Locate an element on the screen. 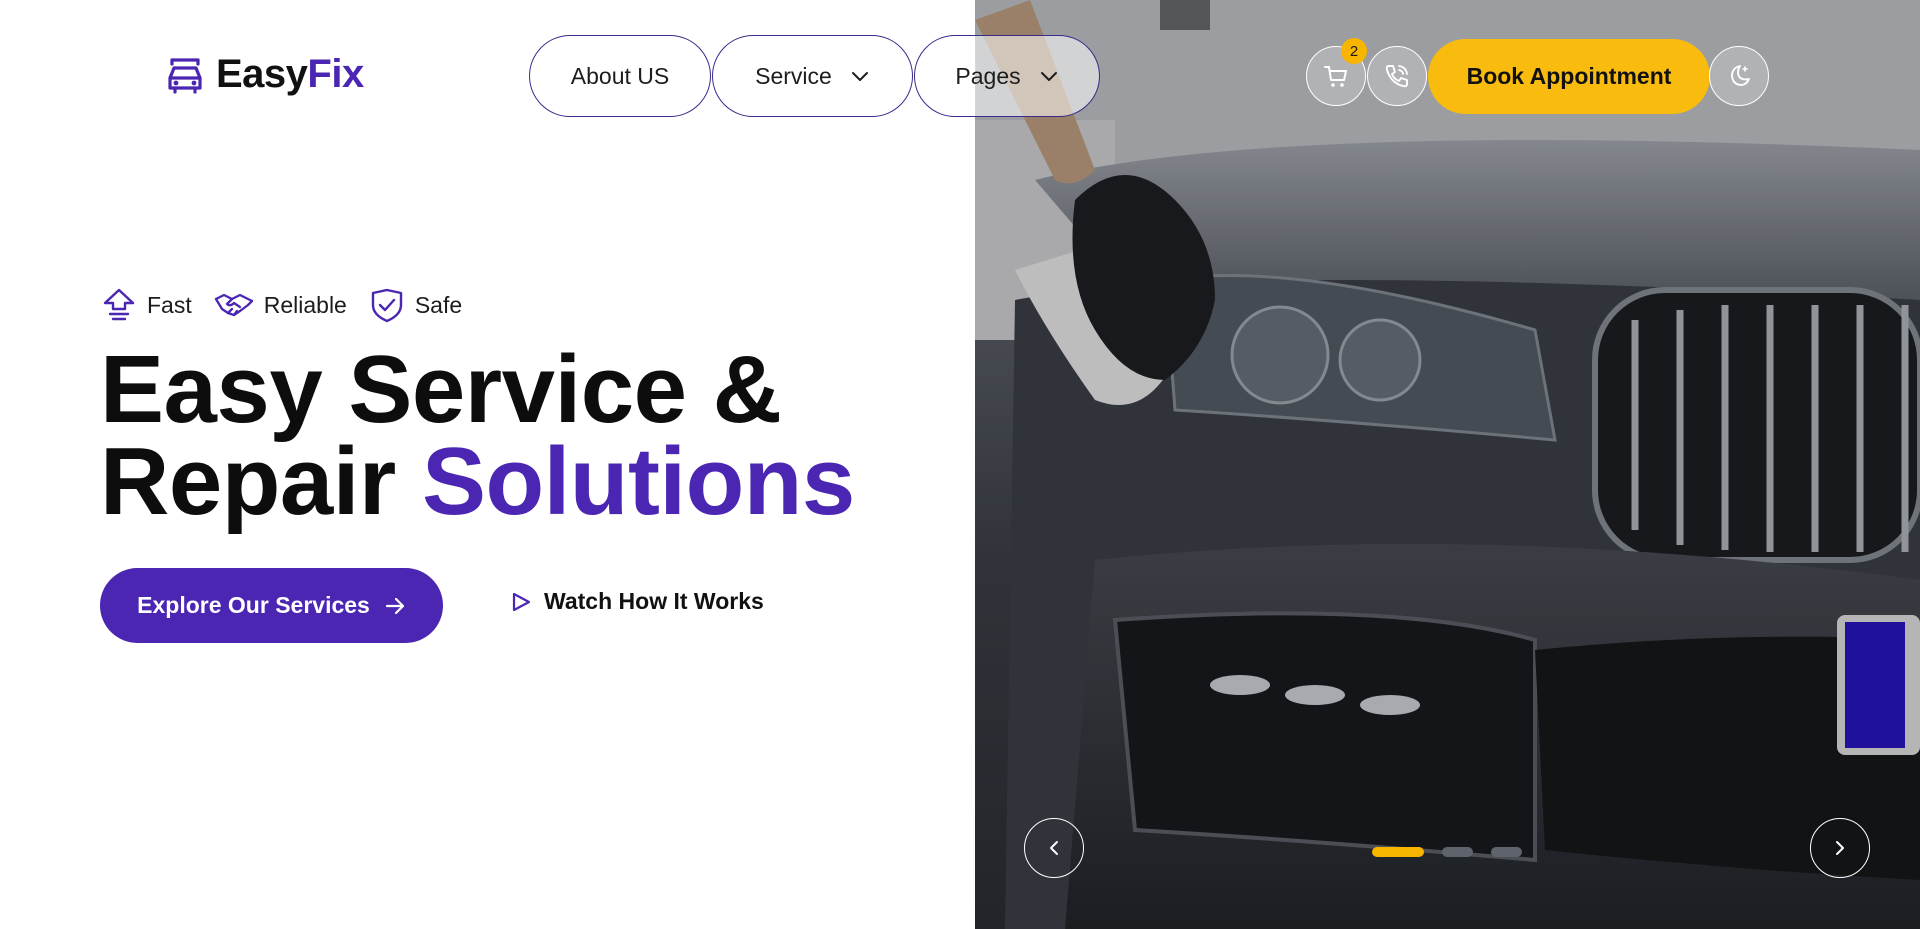  brand-logo: EasyFix is located at coordinates (264, 74).